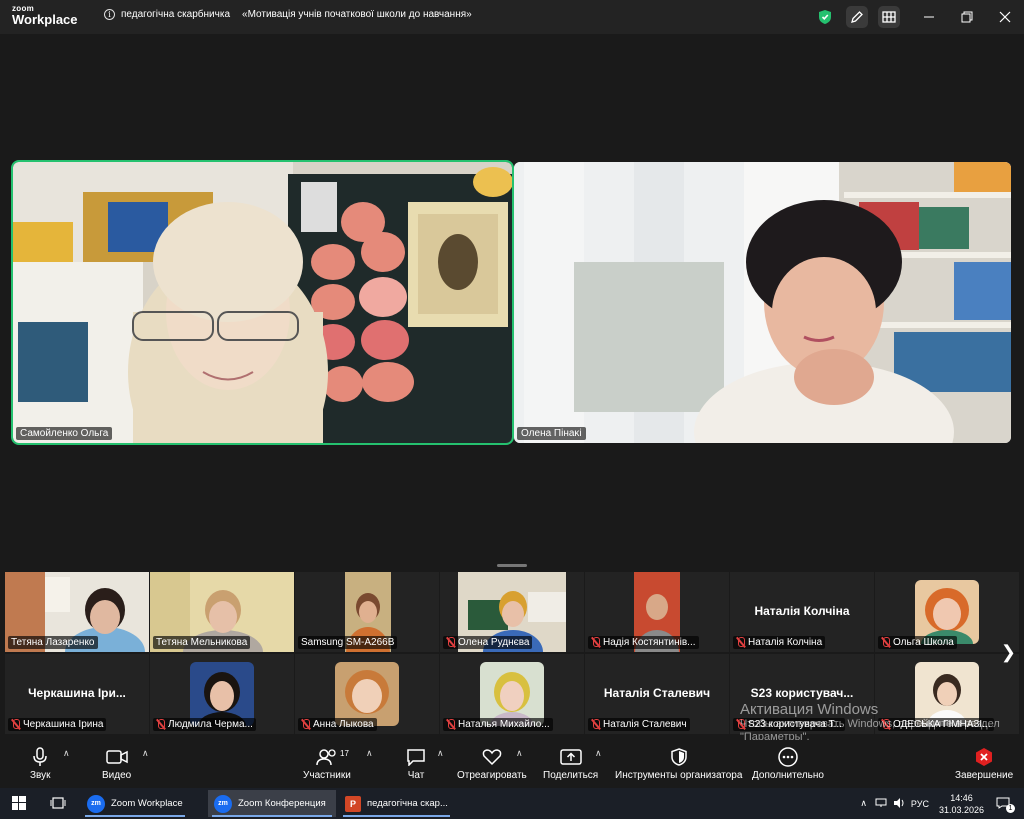 Image resolution: width=1024 pixels, height=819 pixels. Describe the element at coordinates (863, 803) in the screenshot. I see `tray-overflow-chevron-icon: ∧` at that location.